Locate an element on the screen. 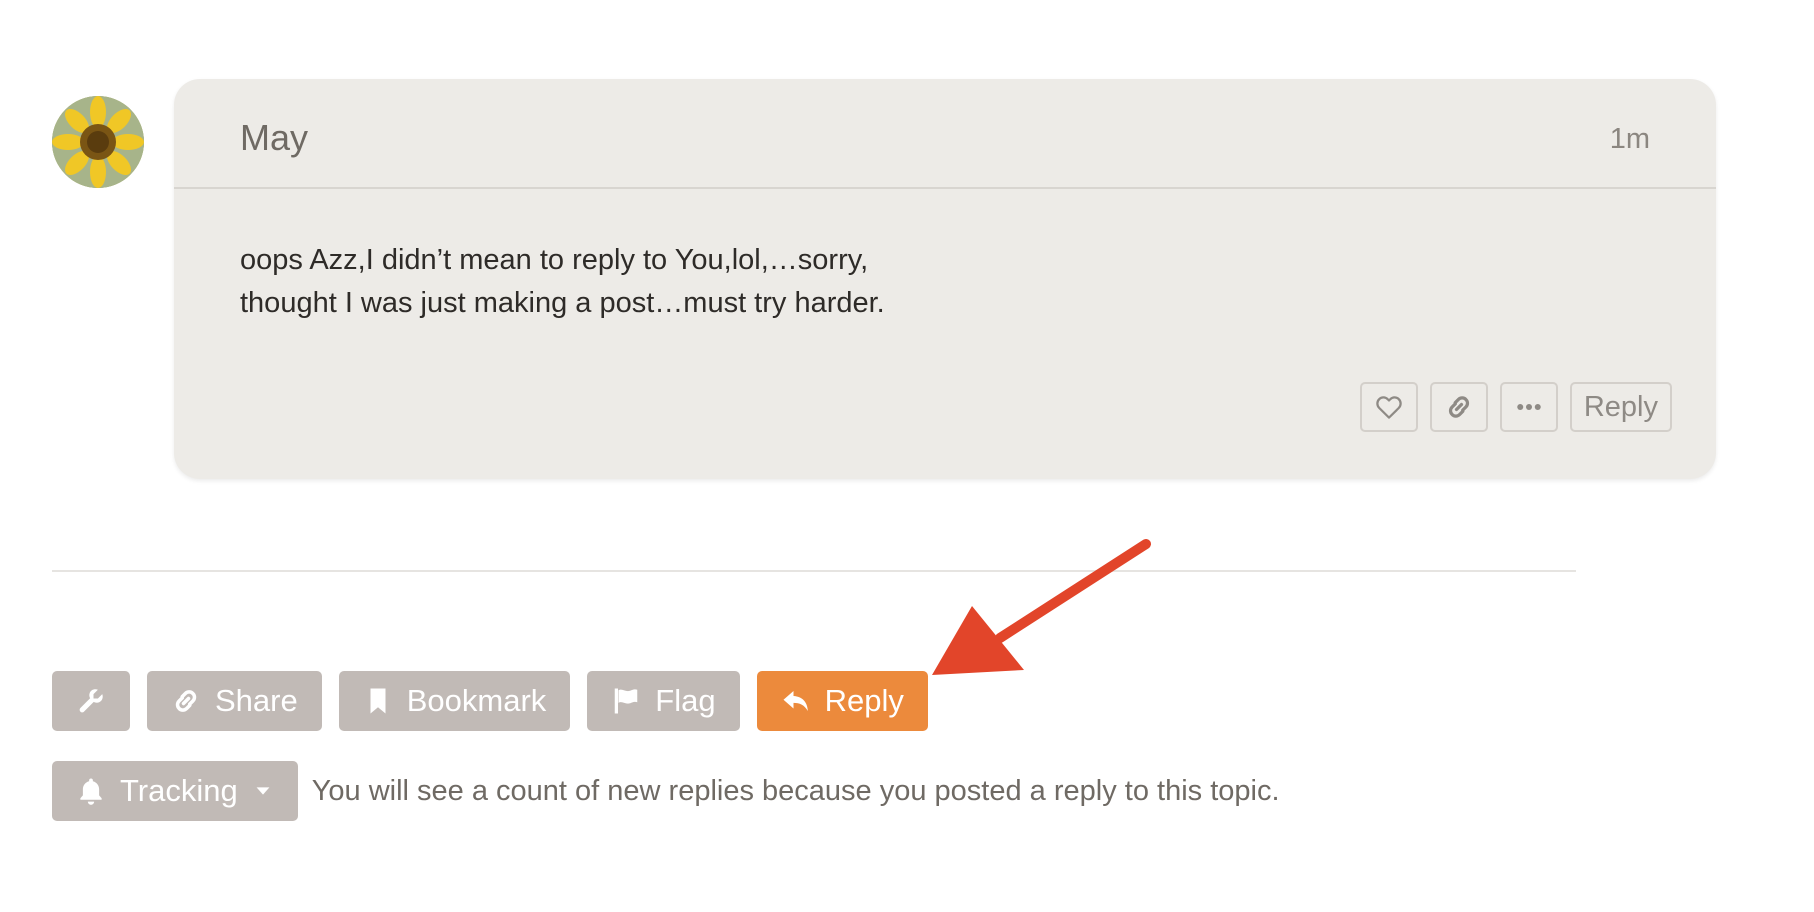 The width and height of the screenshot is (1814, 912). flag-button: Flag is located at coordinates (663, 701).